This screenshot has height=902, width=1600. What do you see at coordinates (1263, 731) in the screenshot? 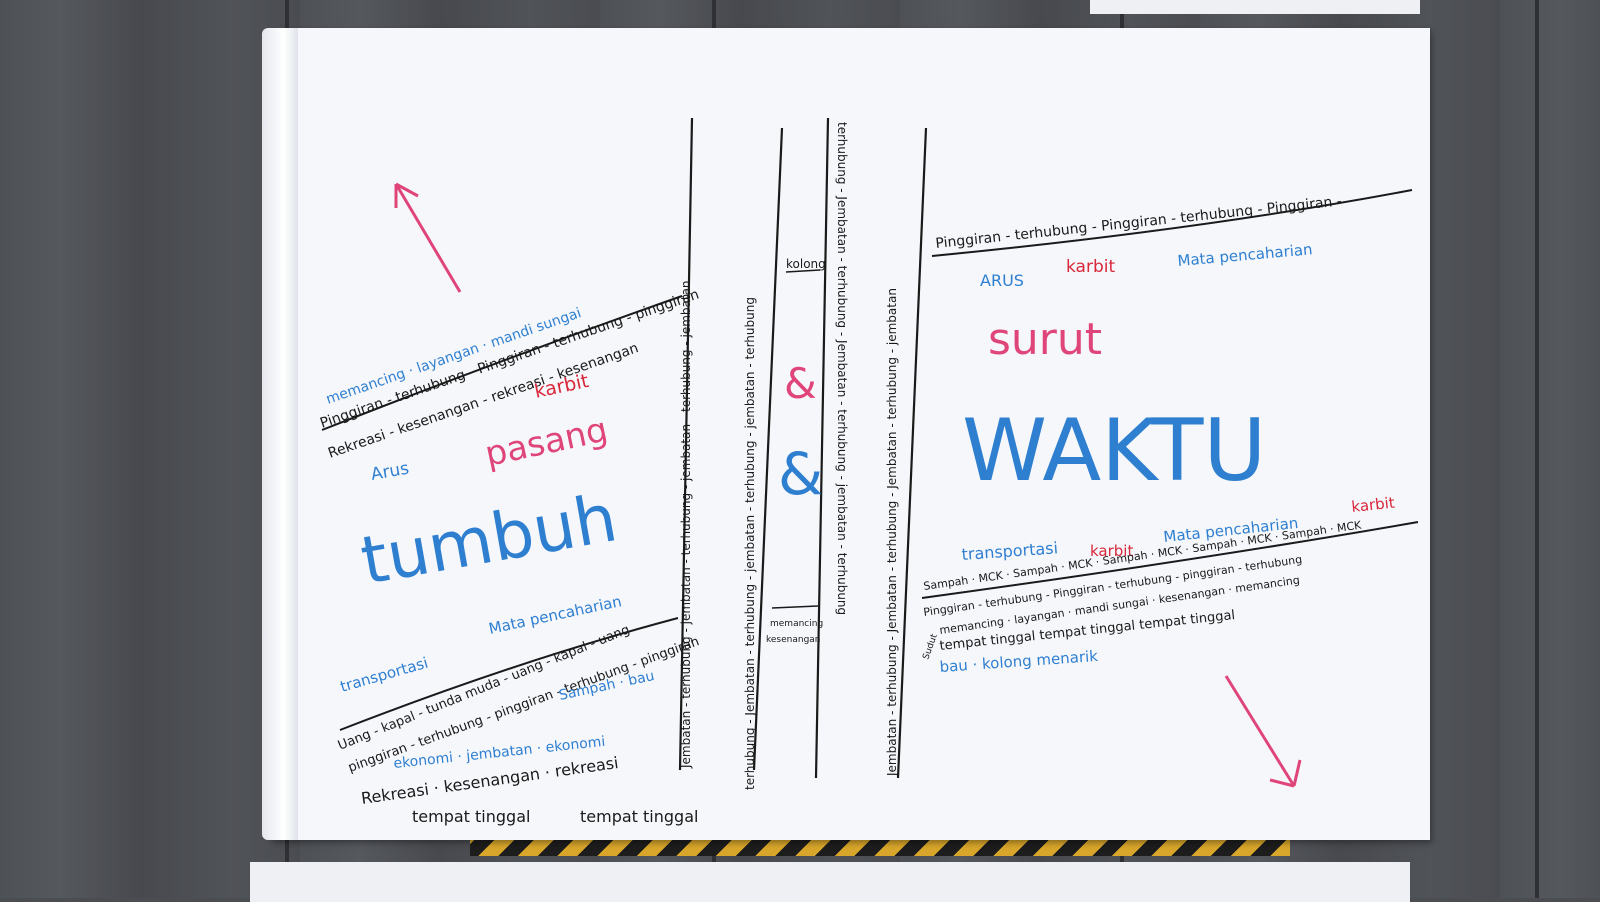
I see `arrow-down-right-icon` at bounding box center [1263, 731].